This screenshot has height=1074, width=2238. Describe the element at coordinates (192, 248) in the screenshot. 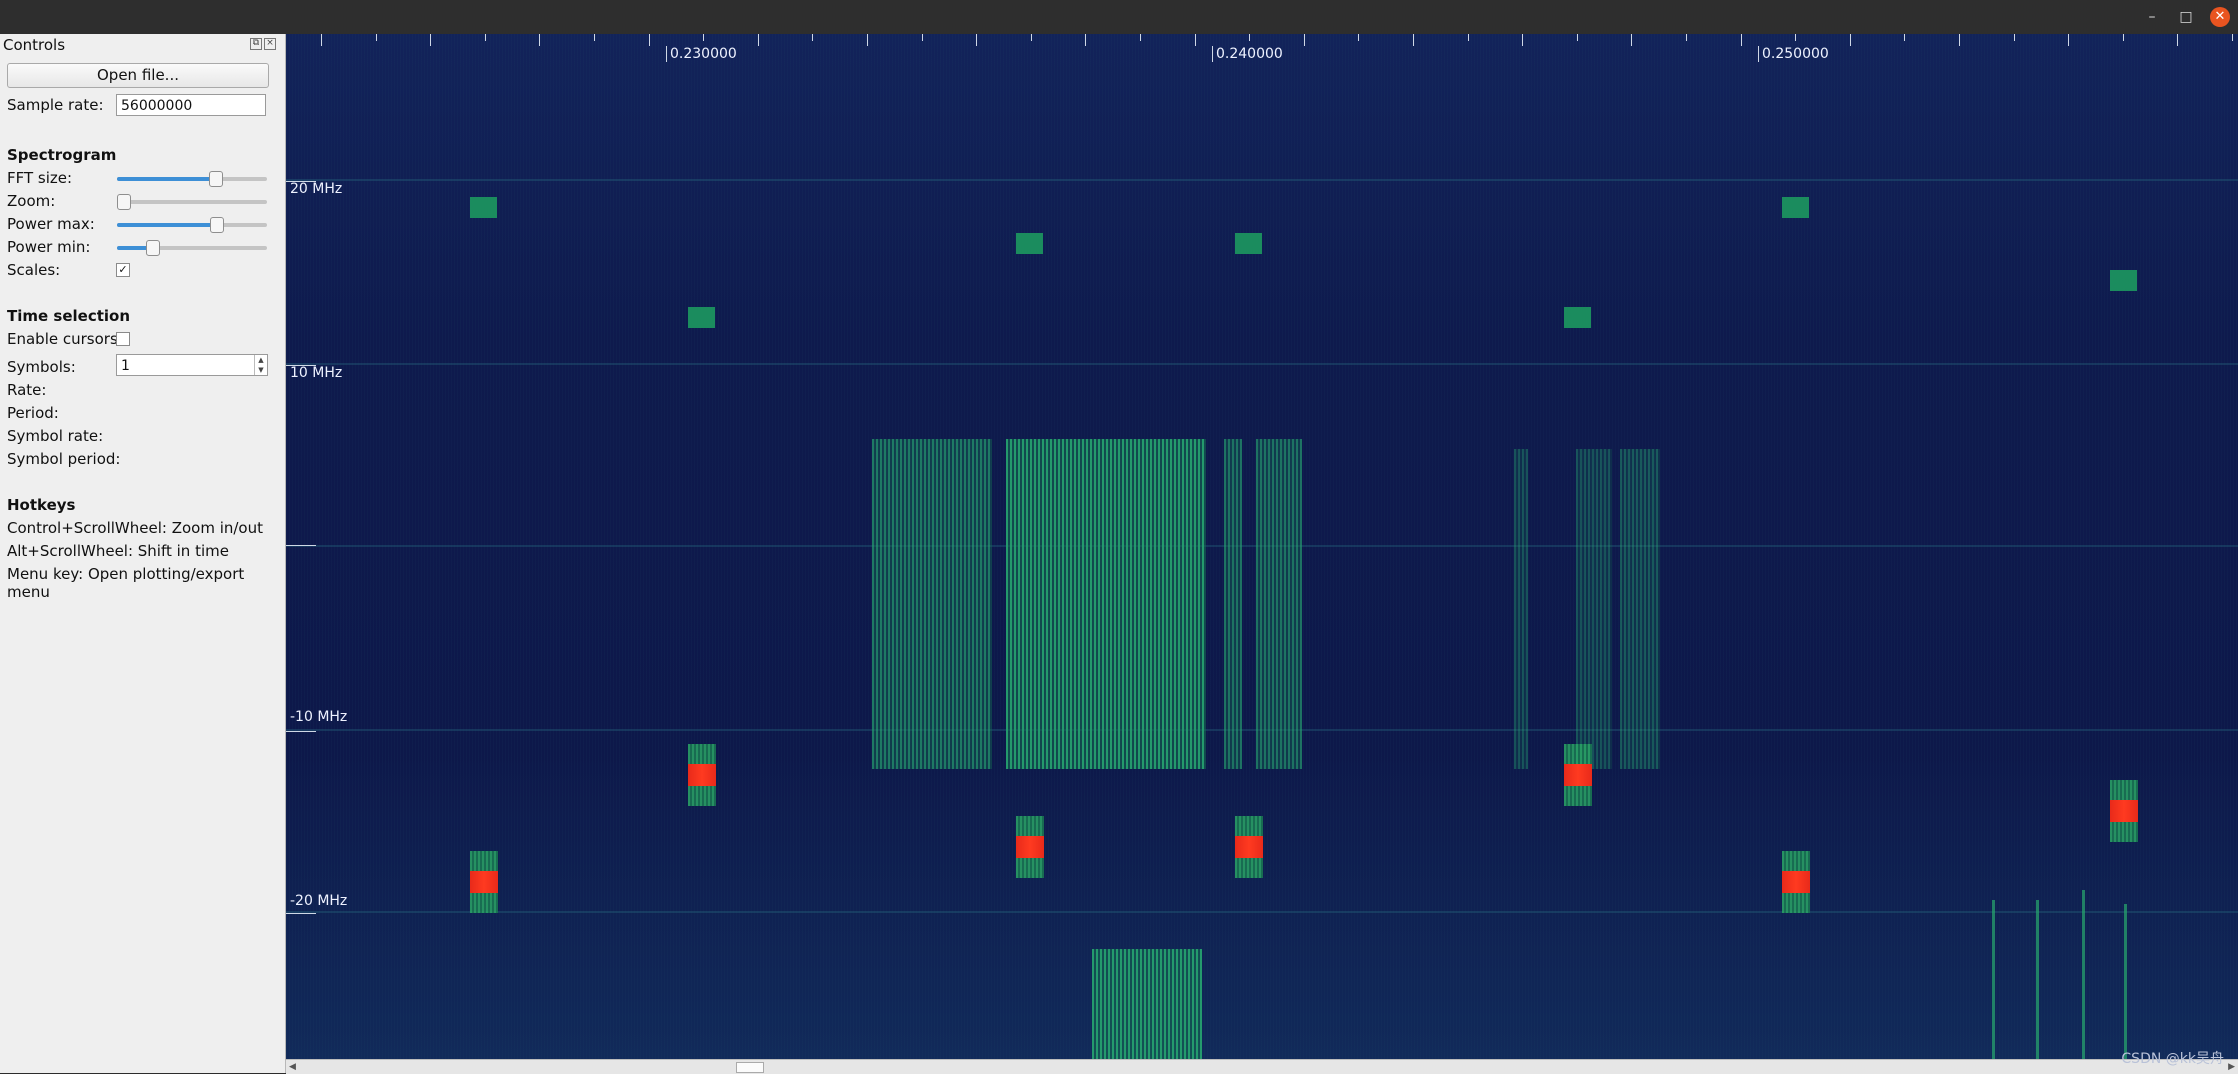

I see `power-min-slider` at that location.